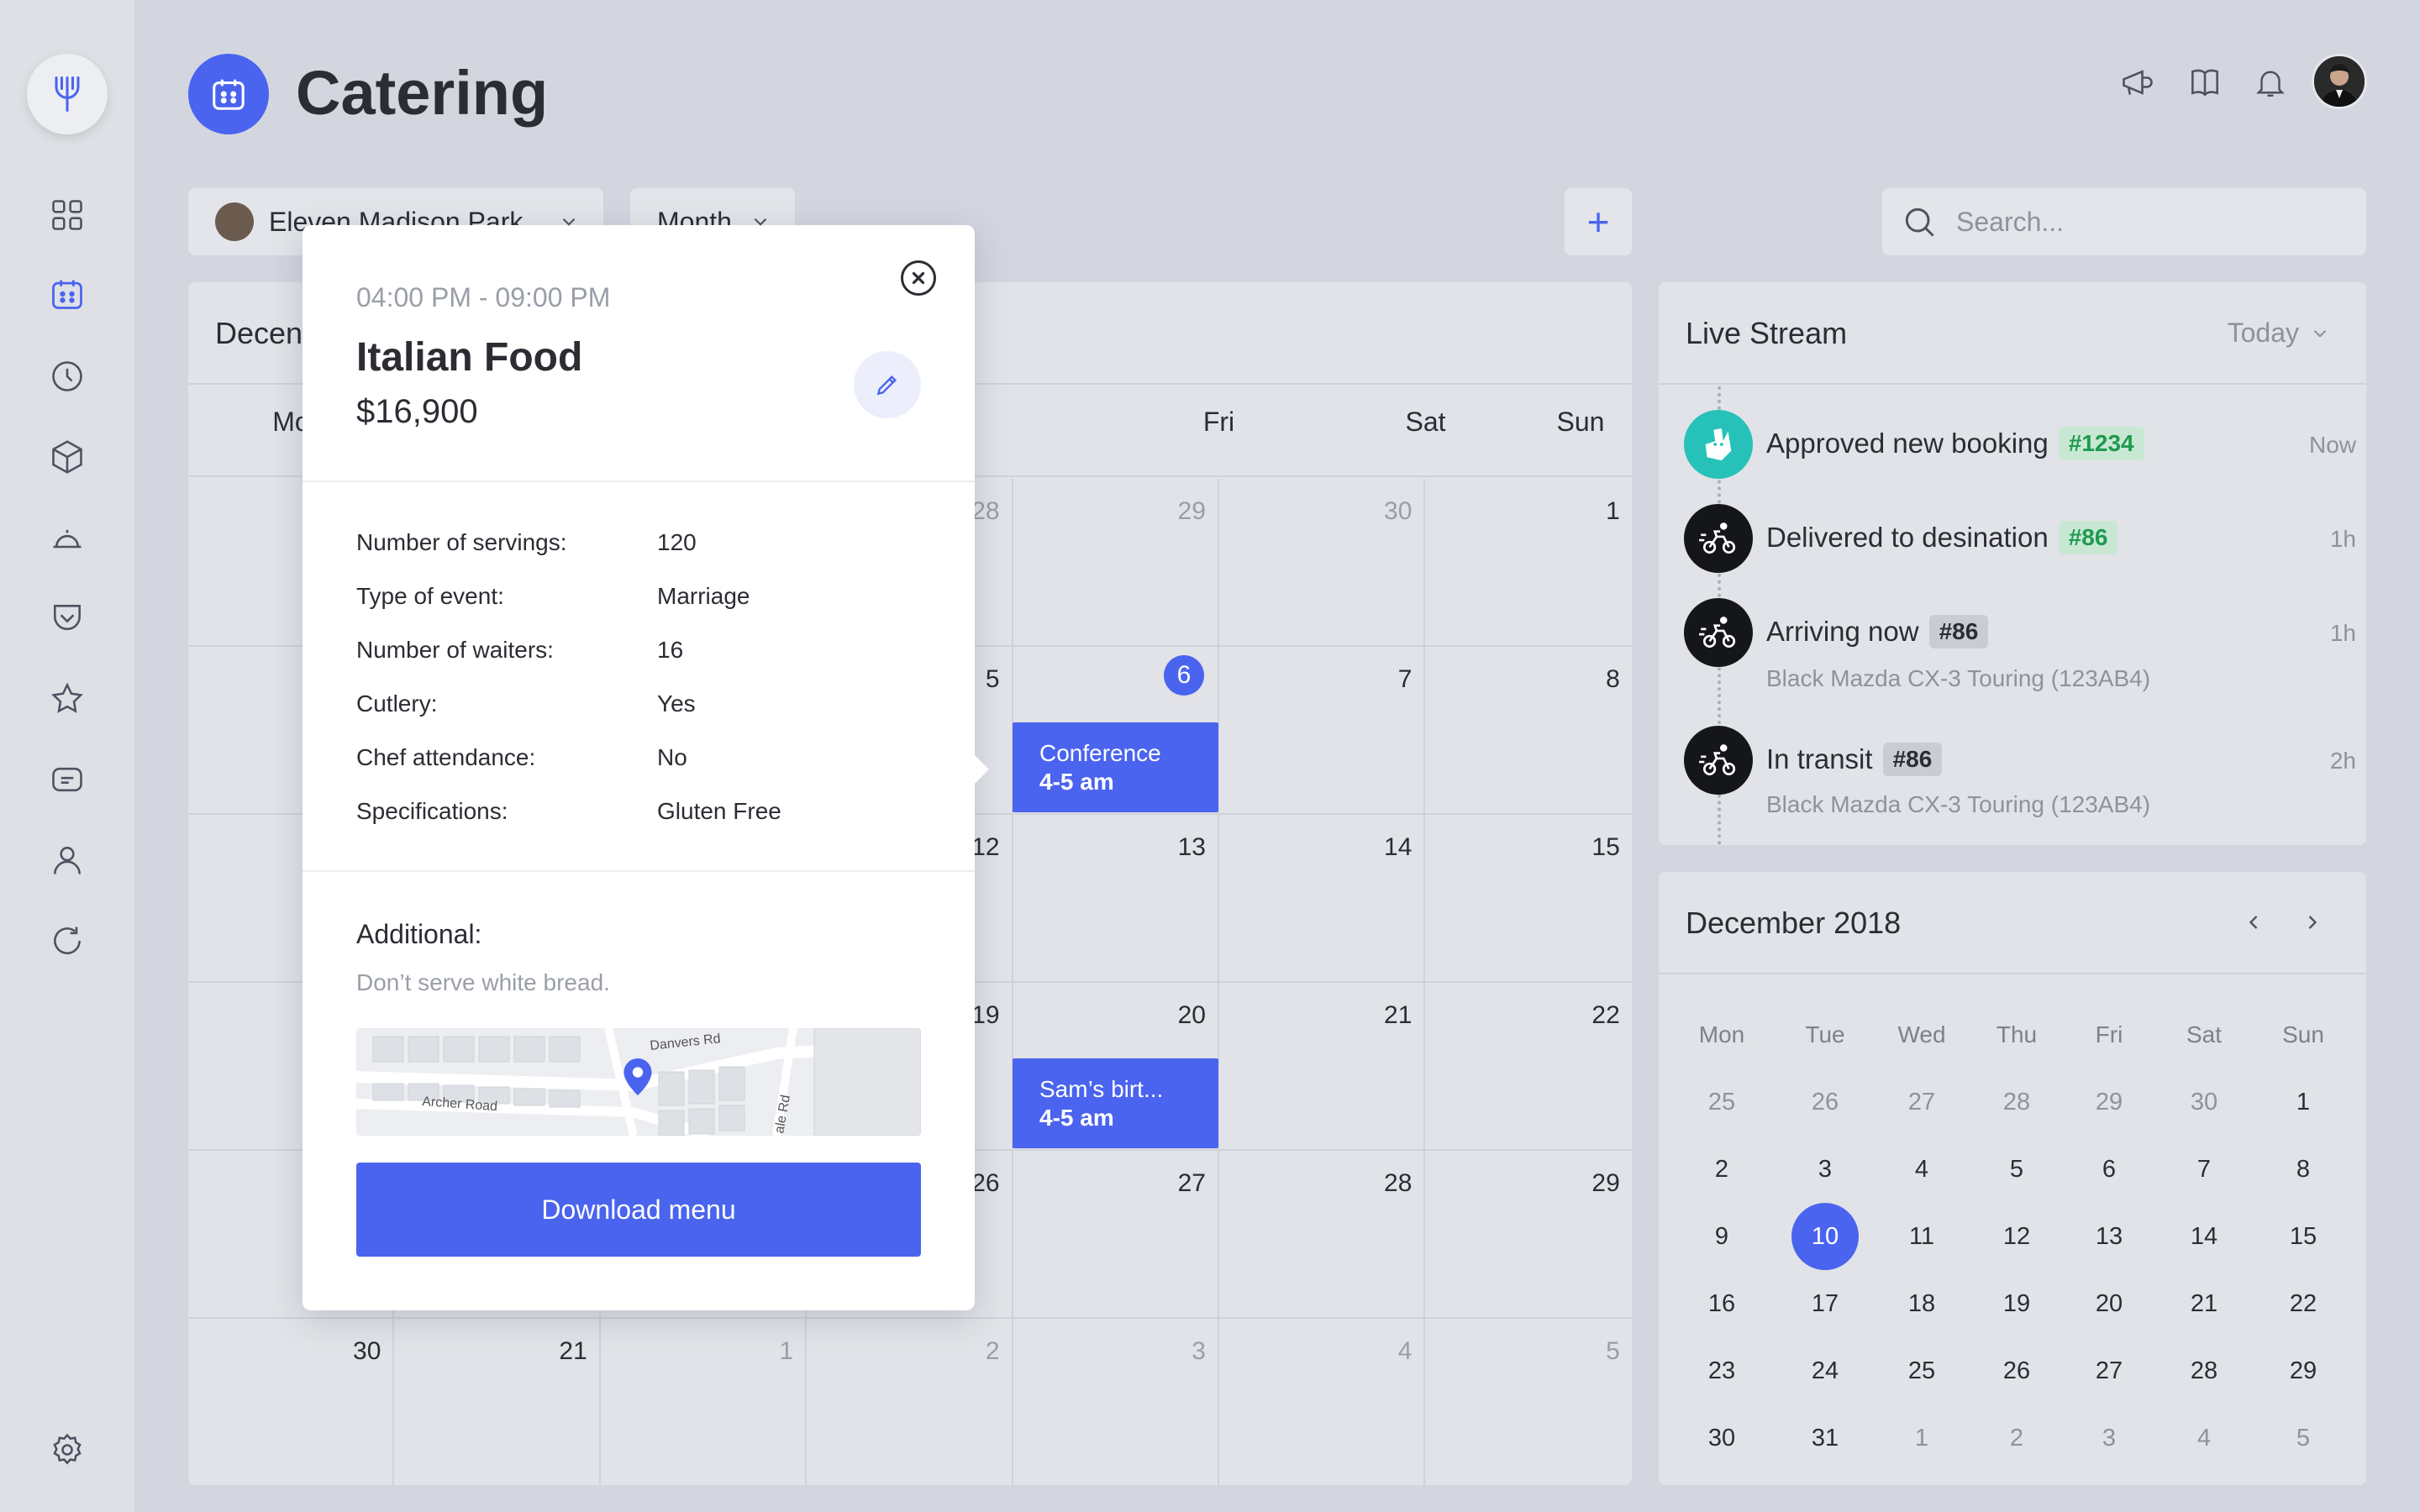 This screenshot has width=2420, height=1512. I want to click on calendar-cell: 3, so click(1116, 1403).